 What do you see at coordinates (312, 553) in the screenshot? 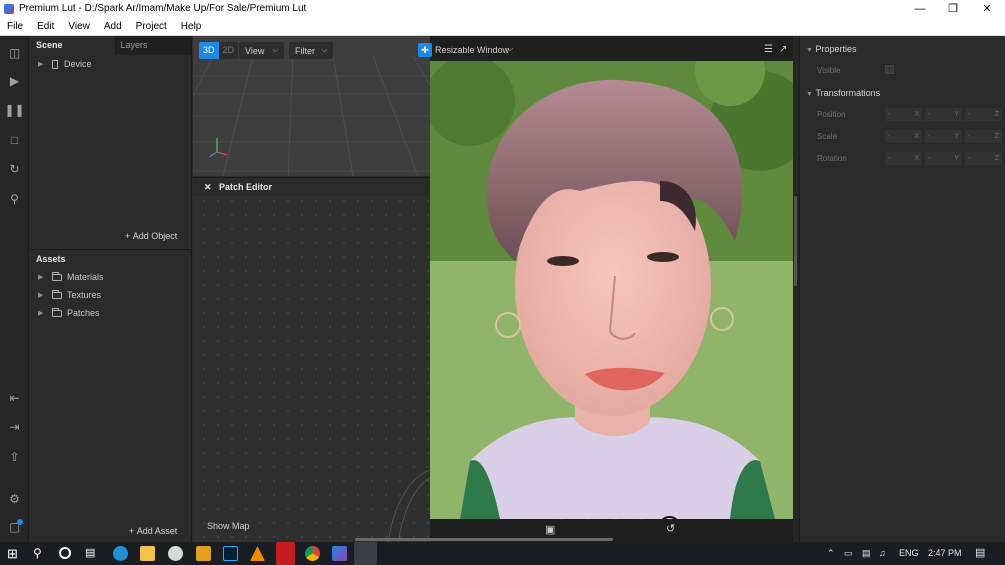
I see `chrome-icon` at bounding box center [312, 553].